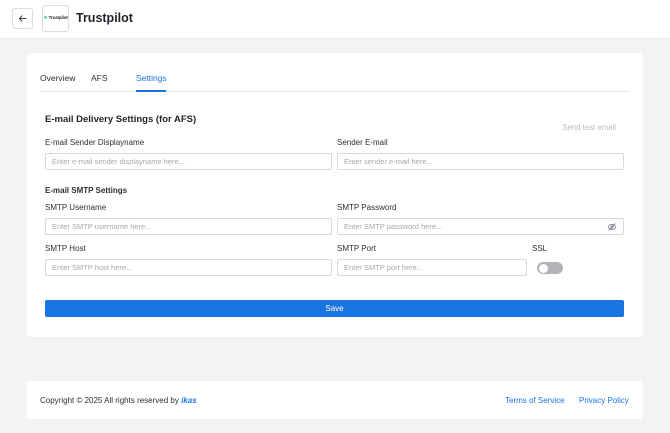  I want to click on smtp-username-input, so click(188, 226).